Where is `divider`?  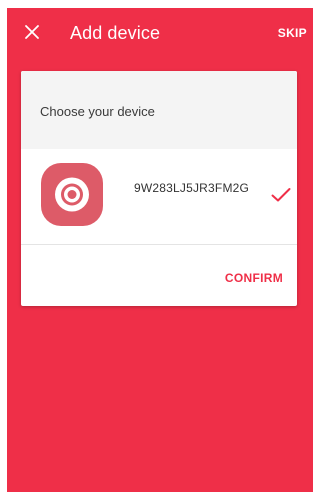 divider is located at coordinates (159, 244).